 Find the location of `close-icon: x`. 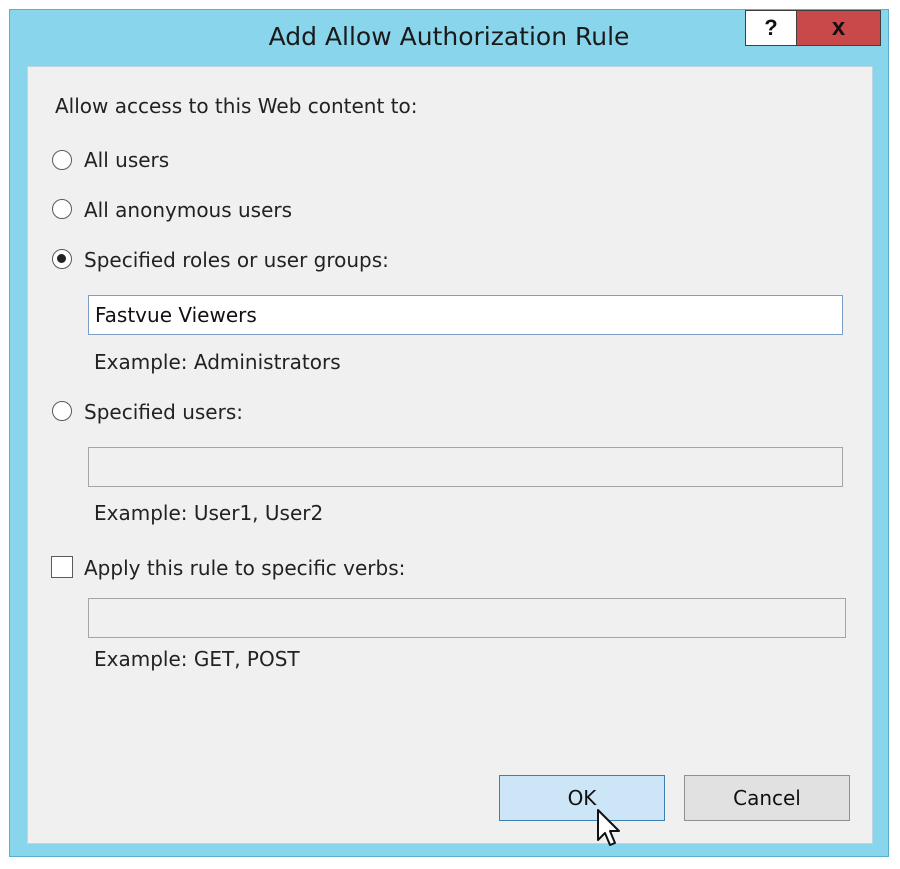

close-icon: x is located at coordinates (838, 27).